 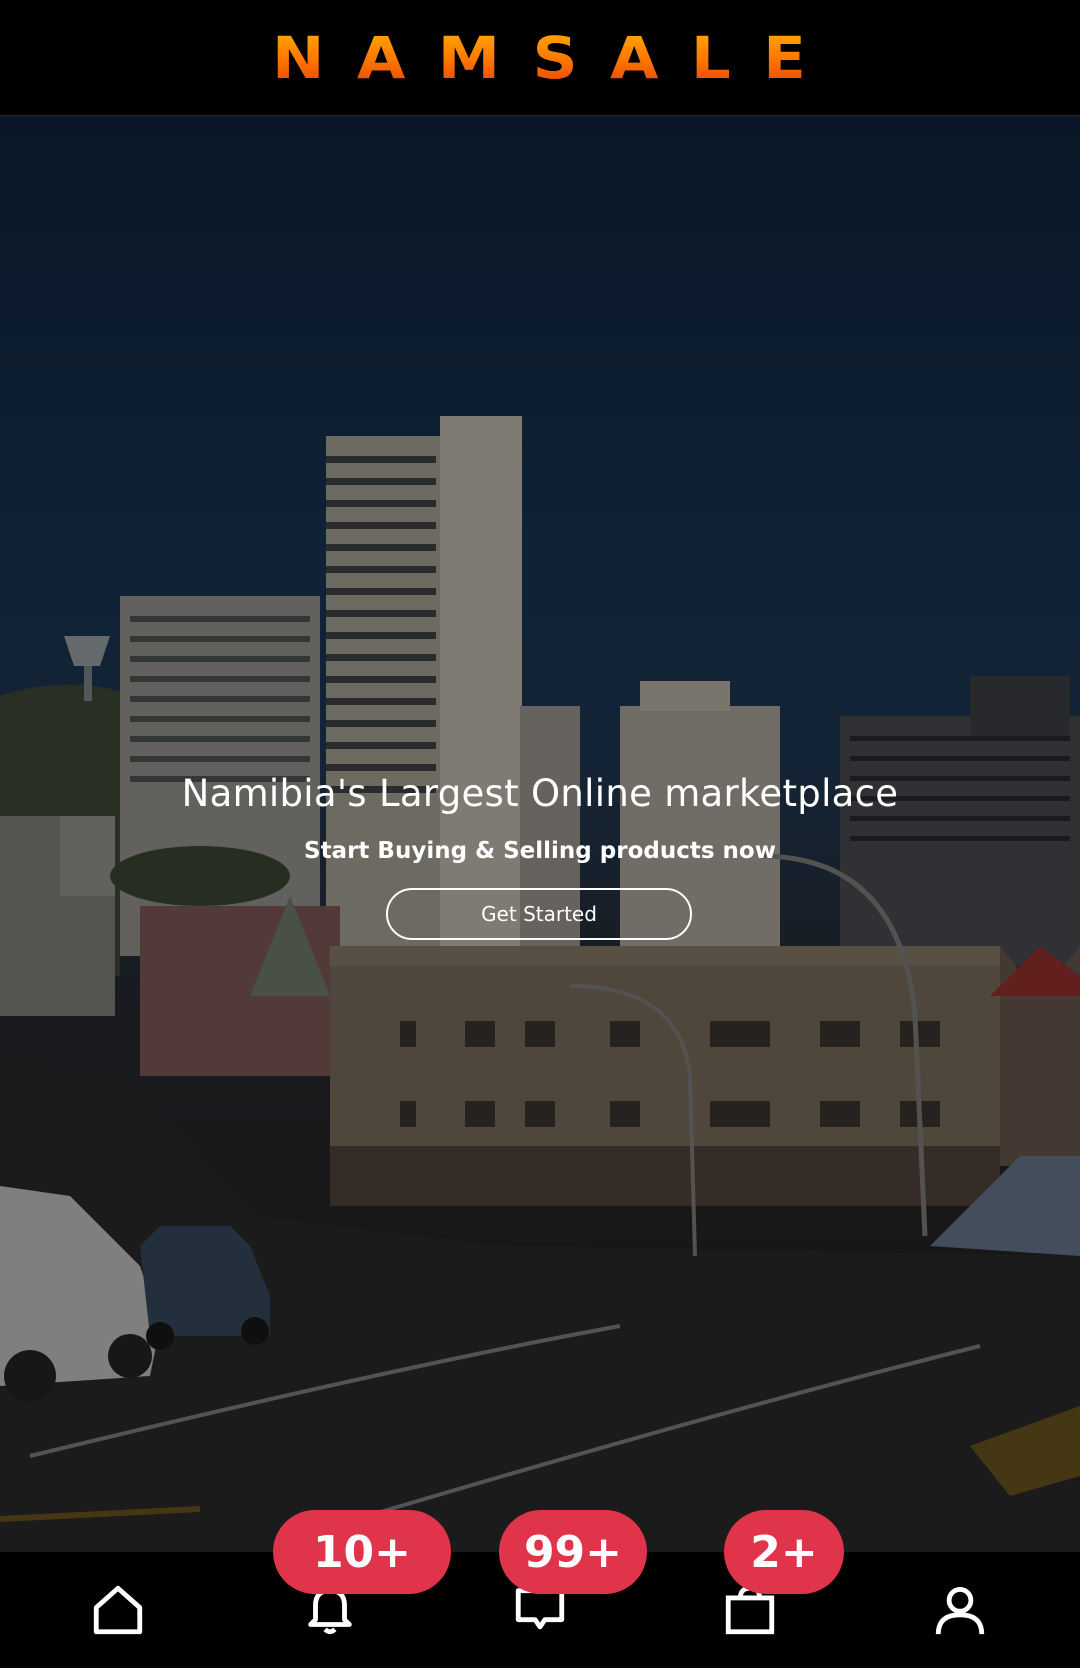 What do you see at coordinates (784, 1552) in the screenshot?
I see `shop-badge: 2+` at bounding box center [784, 1552].